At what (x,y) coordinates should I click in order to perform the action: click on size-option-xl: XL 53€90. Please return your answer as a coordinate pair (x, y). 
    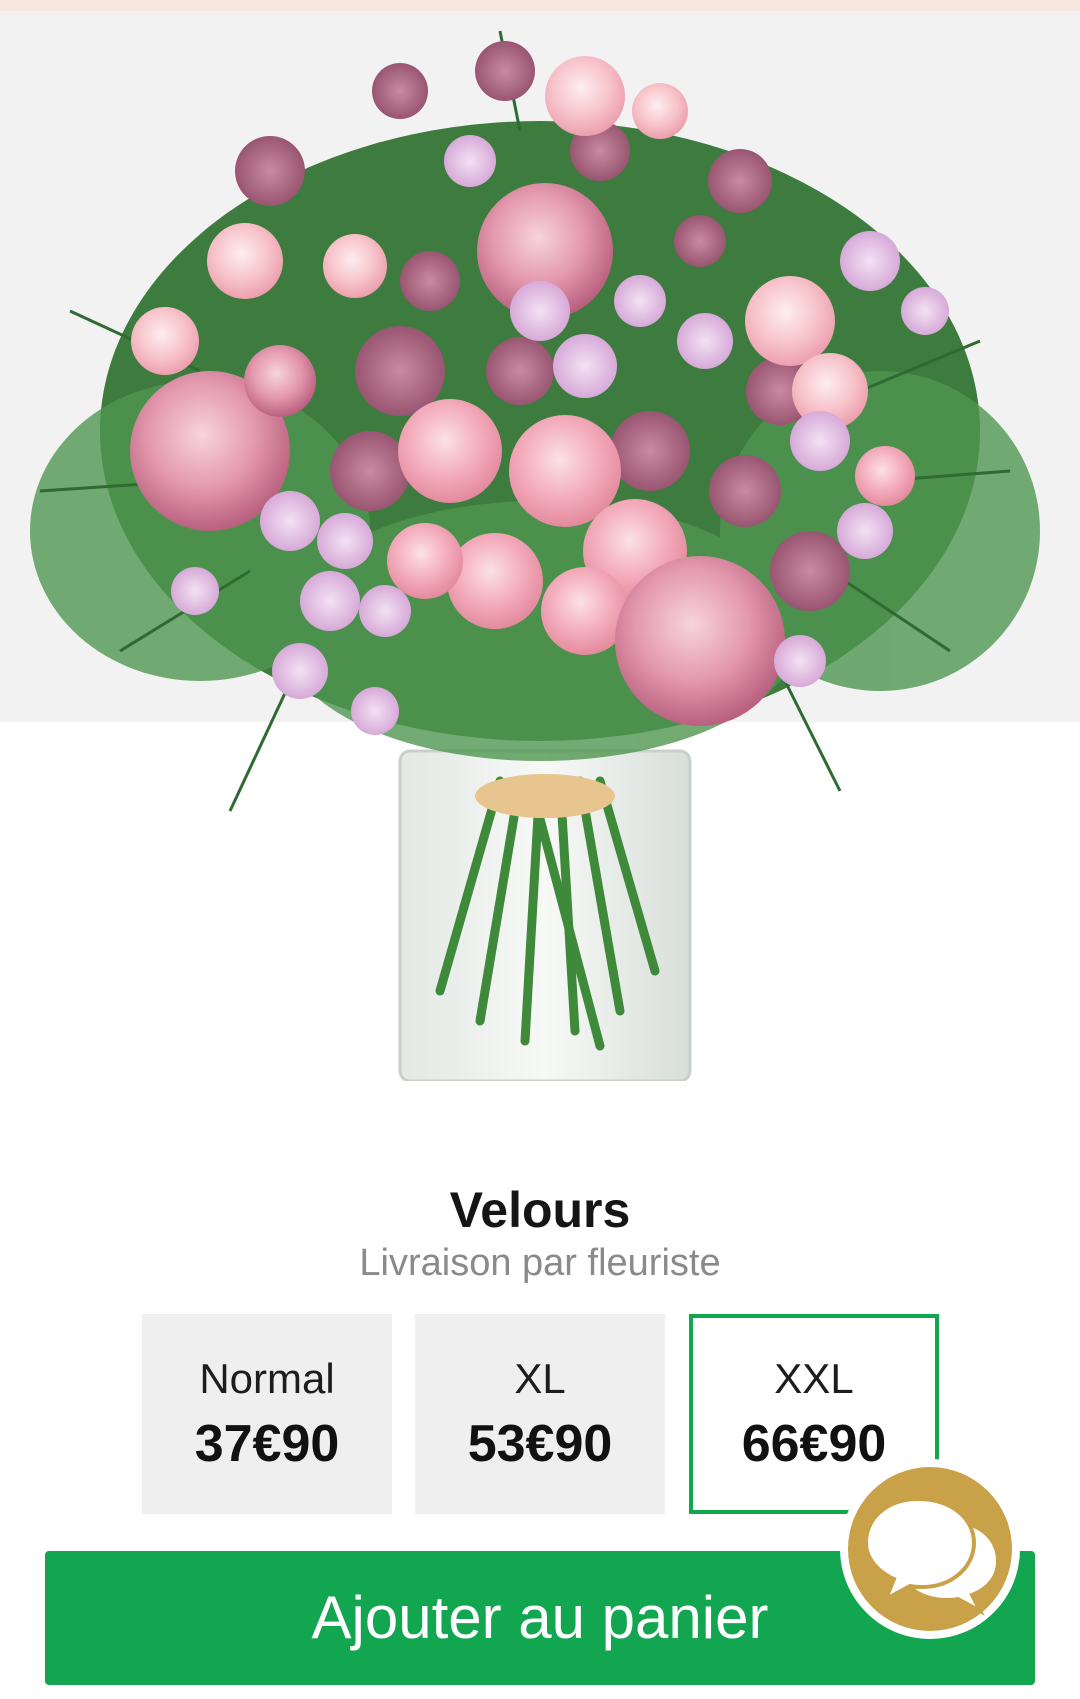
    Looking at the image, I should click on (540, 1414).